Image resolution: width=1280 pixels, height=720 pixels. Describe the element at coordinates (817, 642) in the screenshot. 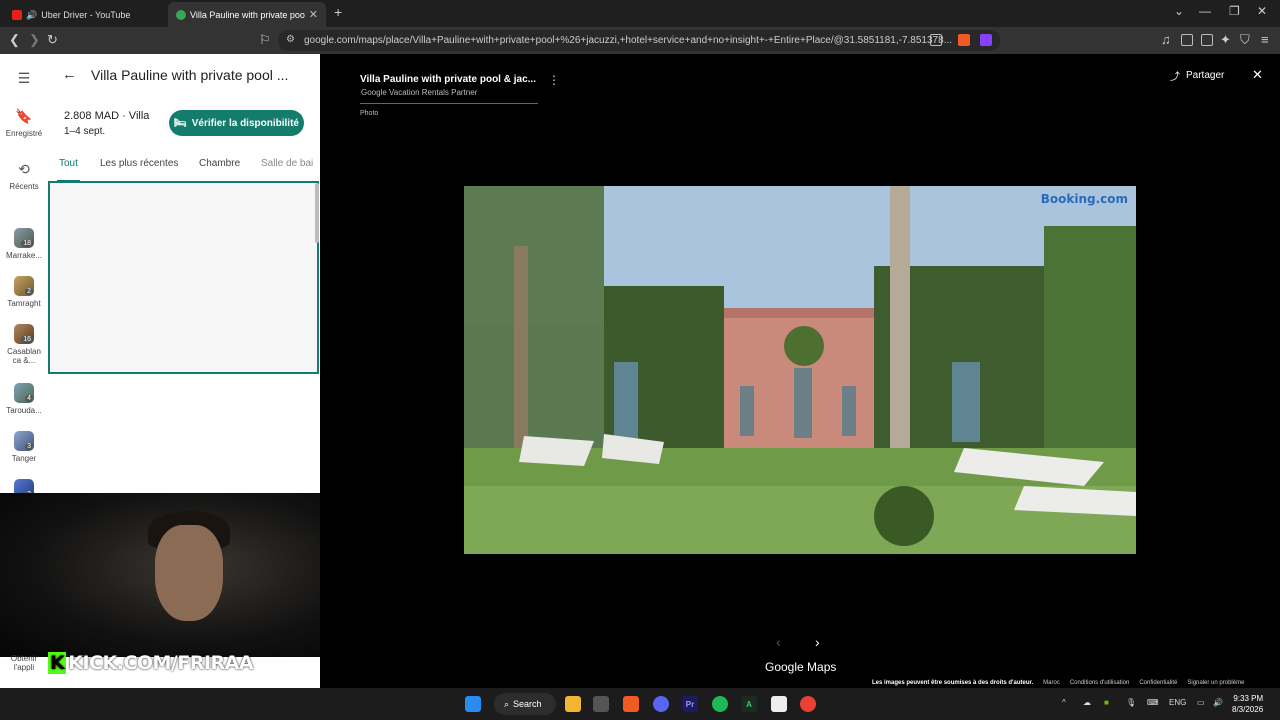

I see `next-photo-icon: ›` at that location.